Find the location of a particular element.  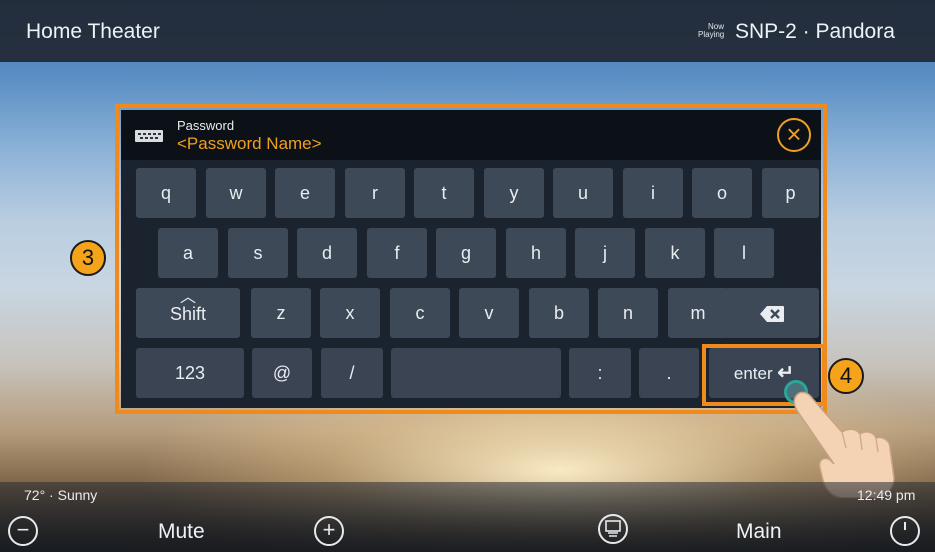

key-a: a is located at coordinates (188, 253).